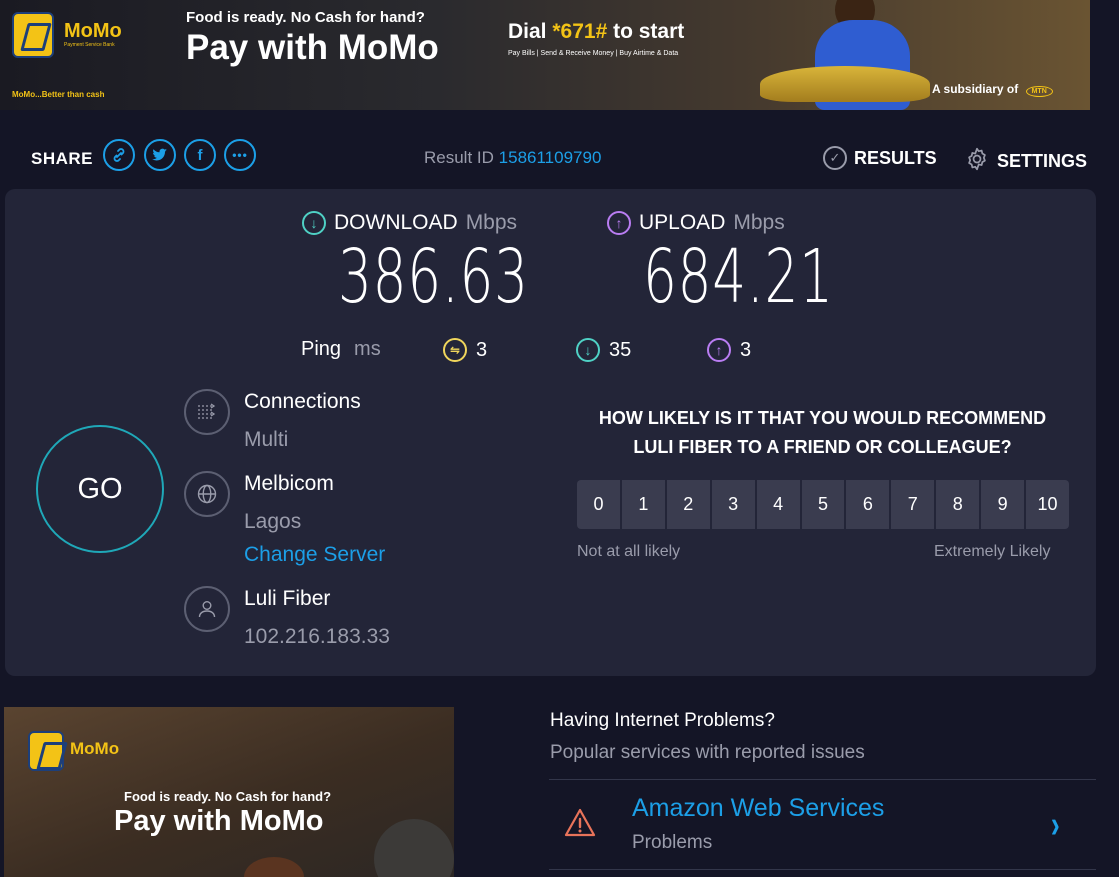 This screenshot has height=877, width=1119. I want to click on result-id: Result ID 15861109790, so click(512, 158).